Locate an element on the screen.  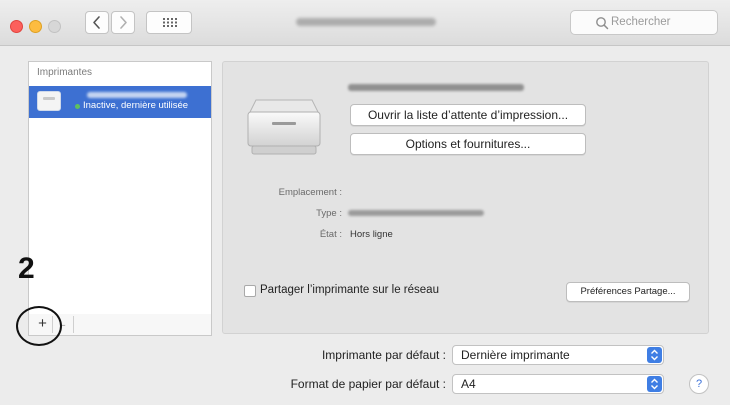
default-paper-select: A4 is located at coordinates (558, 384).